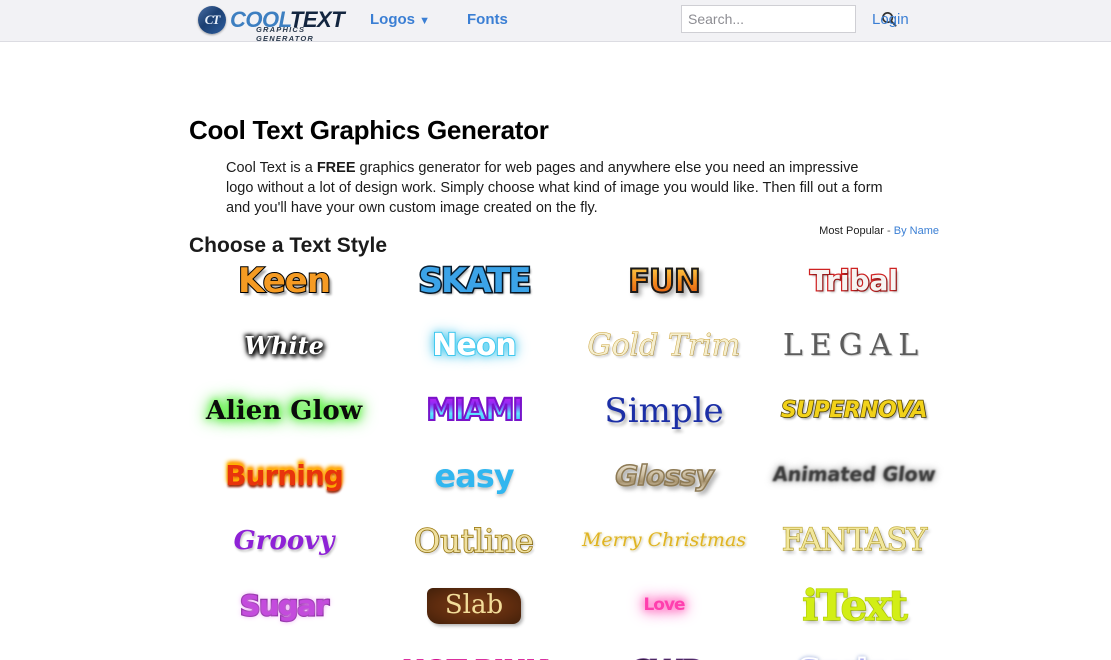 The image size is (1111, 660). I want to click on style-cell: FUN, so click(664, 280).